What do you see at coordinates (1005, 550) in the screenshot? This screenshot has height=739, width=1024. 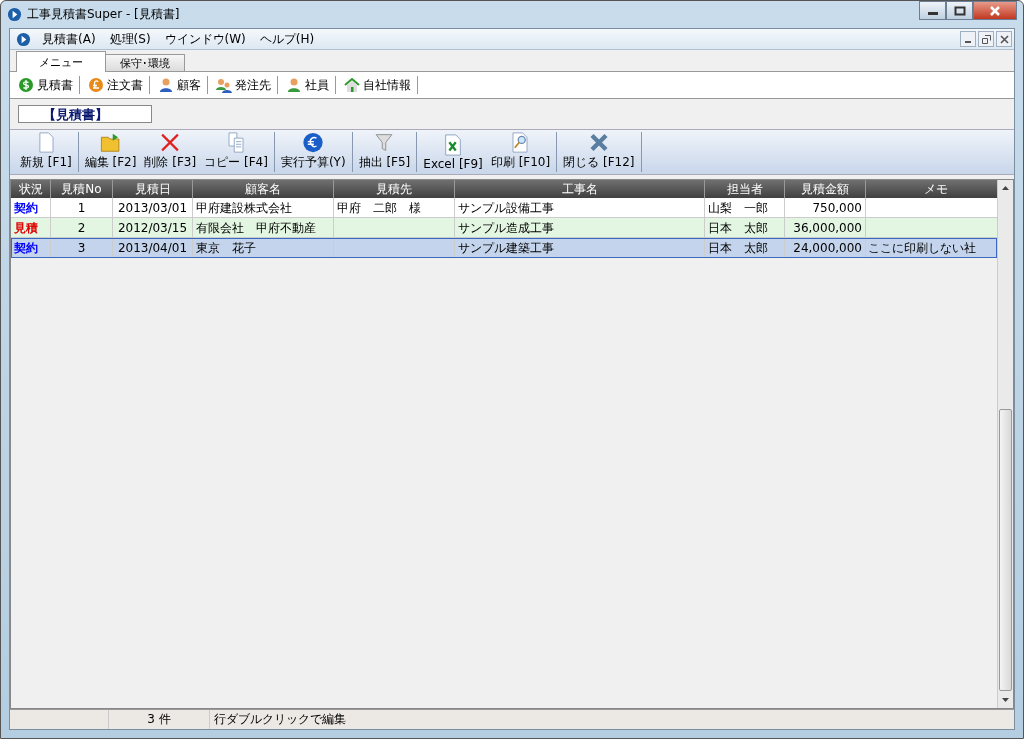 I see `scroll-thumb` at bounding box center [1005, 550].